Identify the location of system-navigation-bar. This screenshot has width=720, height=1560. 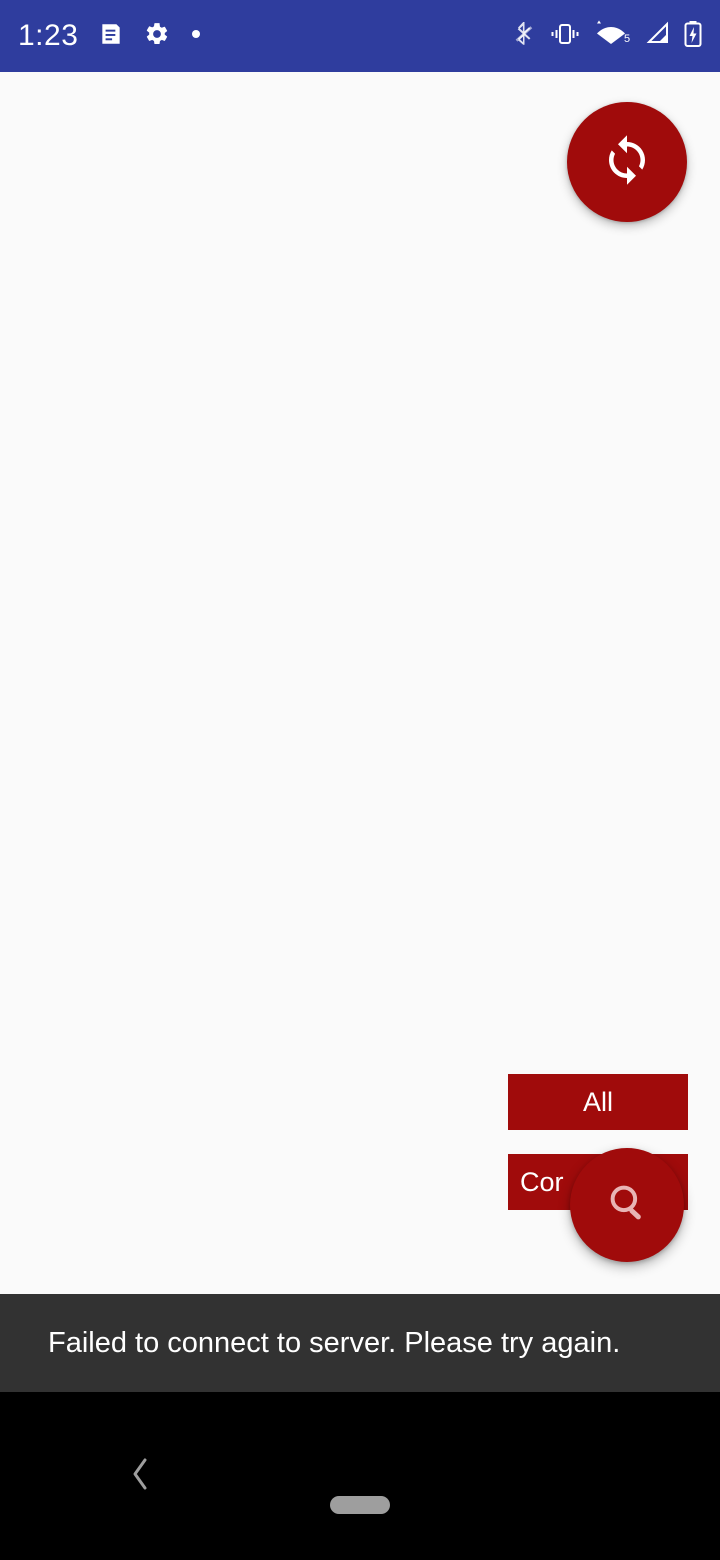
(360, 1476).